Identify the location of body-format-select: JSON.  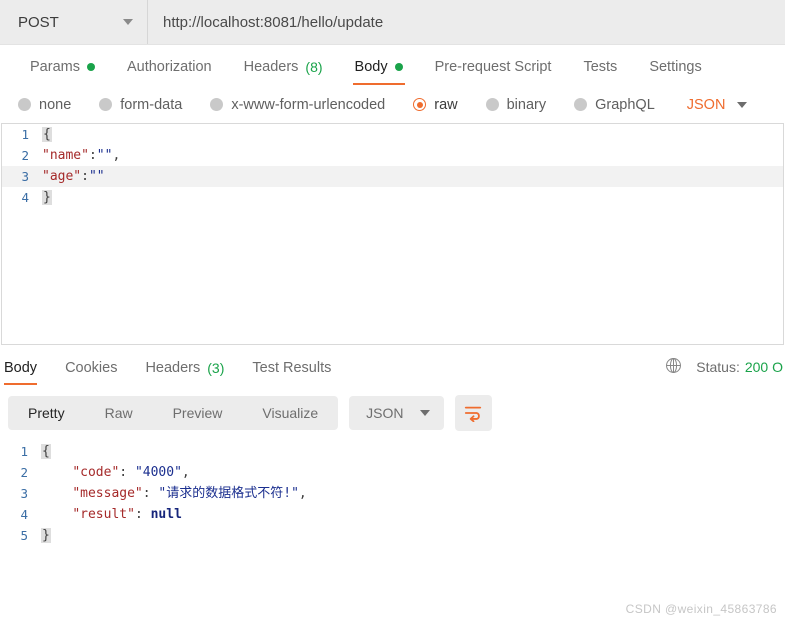
(717, 105).